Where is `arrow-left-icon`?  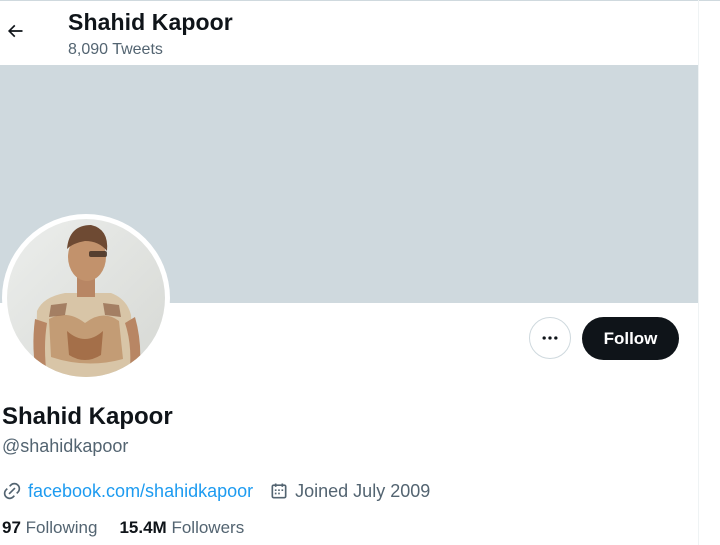
arrow-left-icon is located at coordinates (15, 31).